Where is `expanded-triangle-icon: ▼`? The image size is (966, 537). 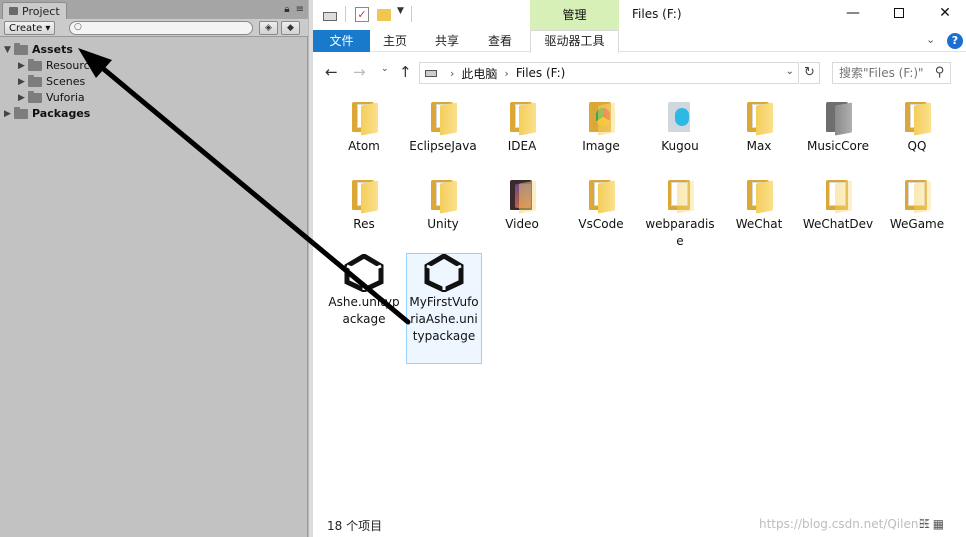 expanded-triangle-icon: ▼ is located at coordinates (9, 50).